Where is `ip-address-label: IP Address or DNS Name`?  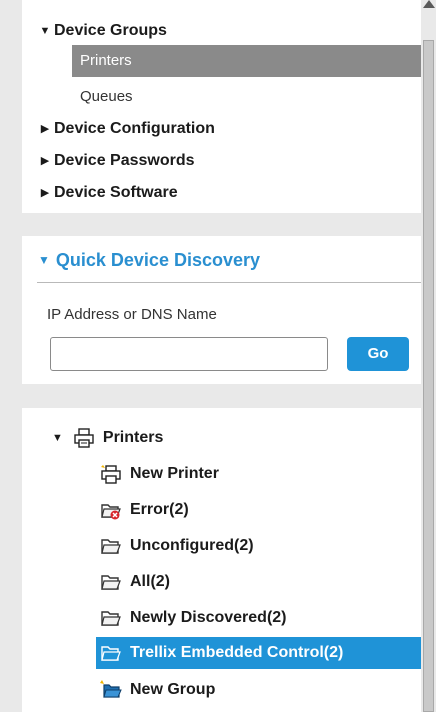
ip-address-label: IP Address or DNS Name is located at coordinates (132, 314).